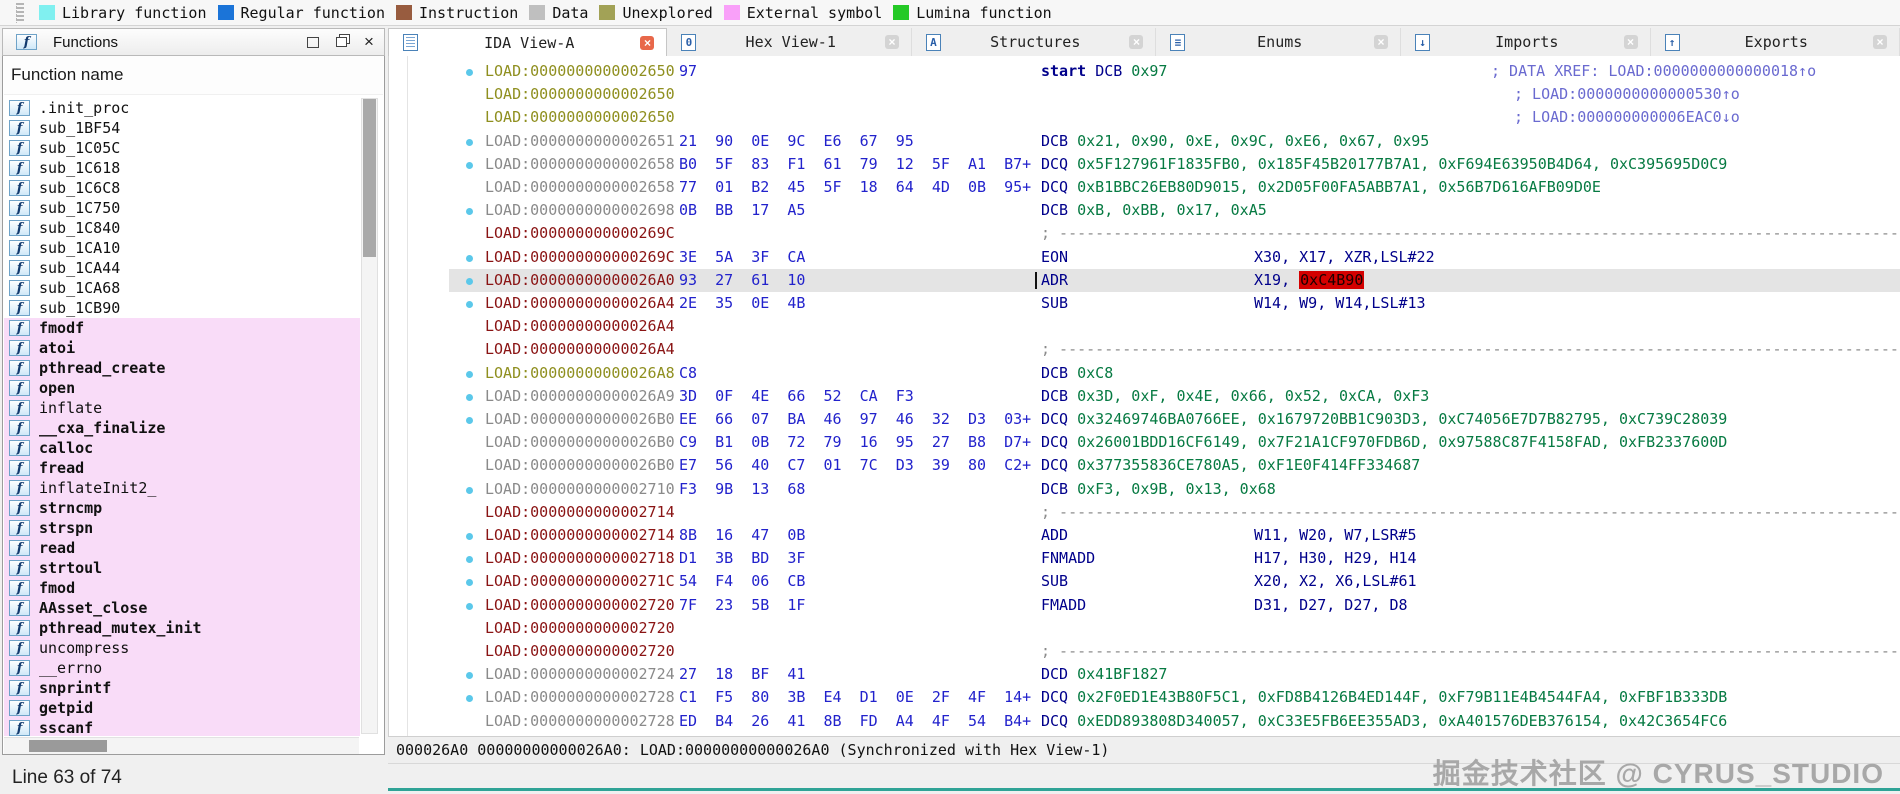 The image size is (1900, 794). Describe the element at coordinates (528, 42) in the screenshot. I see `tab-ida-view-a: IDA View-A ×` at that location.